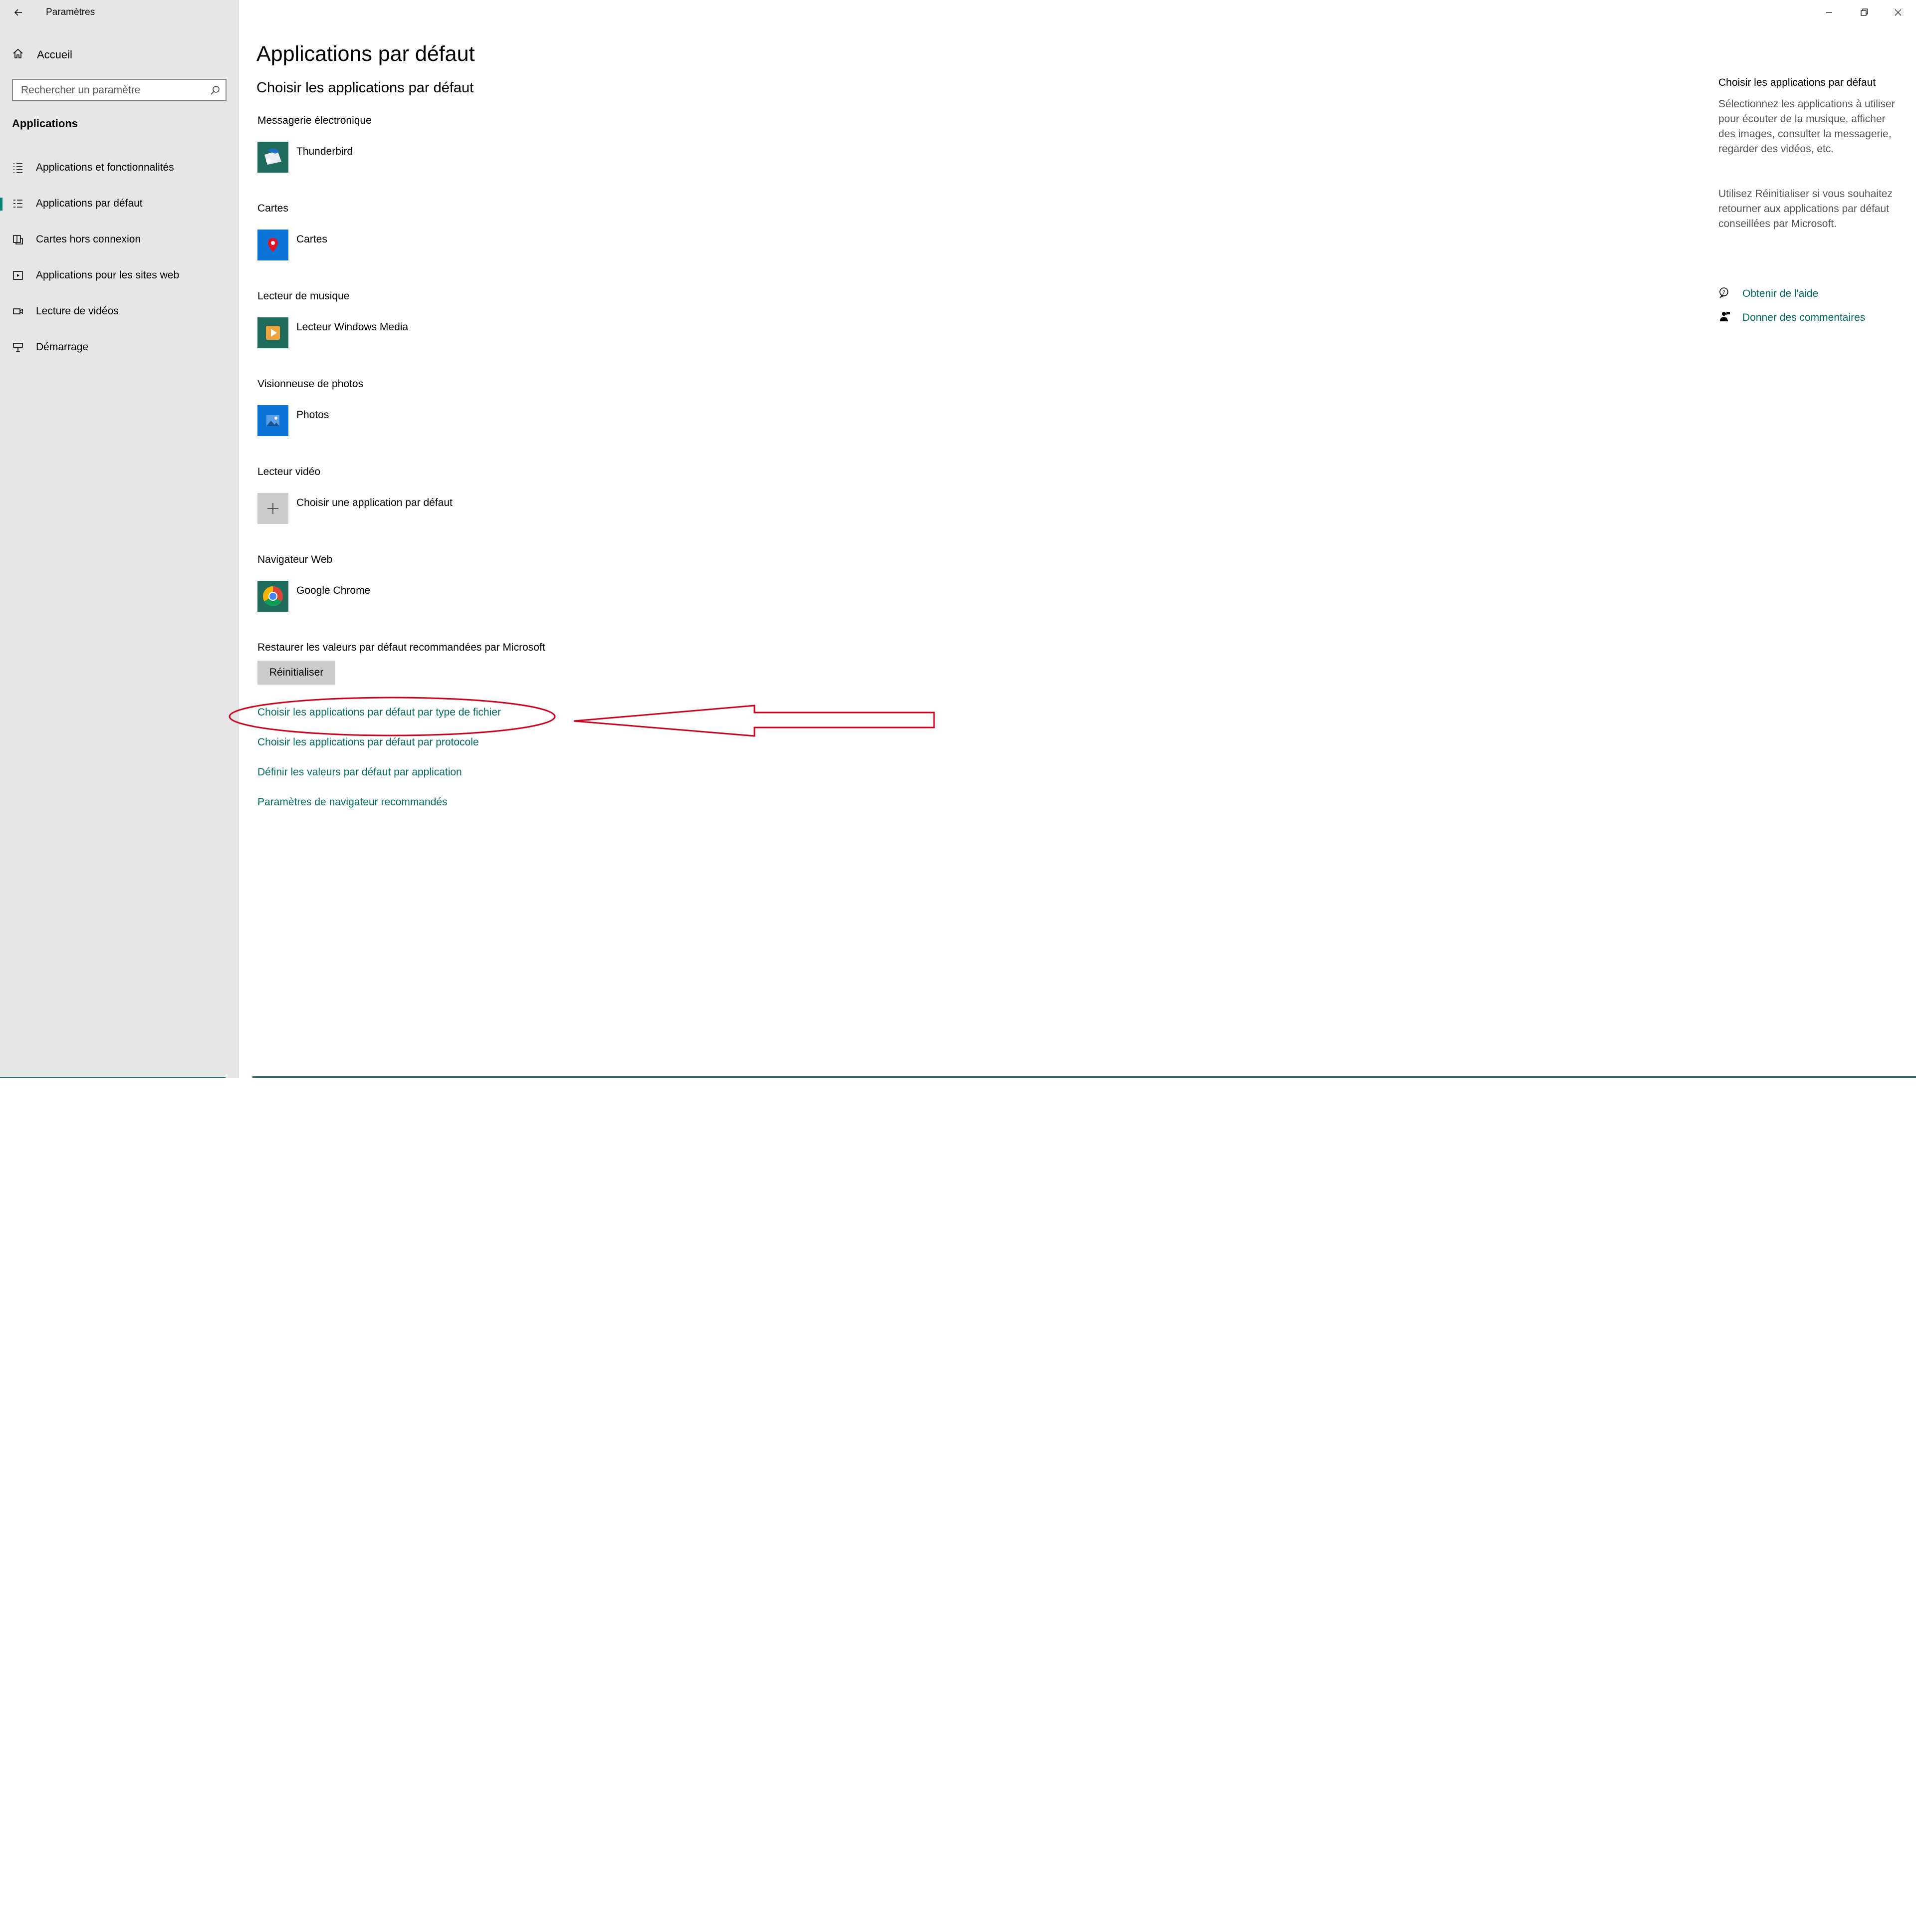 The width and height of the screenshot is (1916, 1932). I want to click on sidebar-item-apps-features: Applications et fonctionnalités, so click(119, 168).